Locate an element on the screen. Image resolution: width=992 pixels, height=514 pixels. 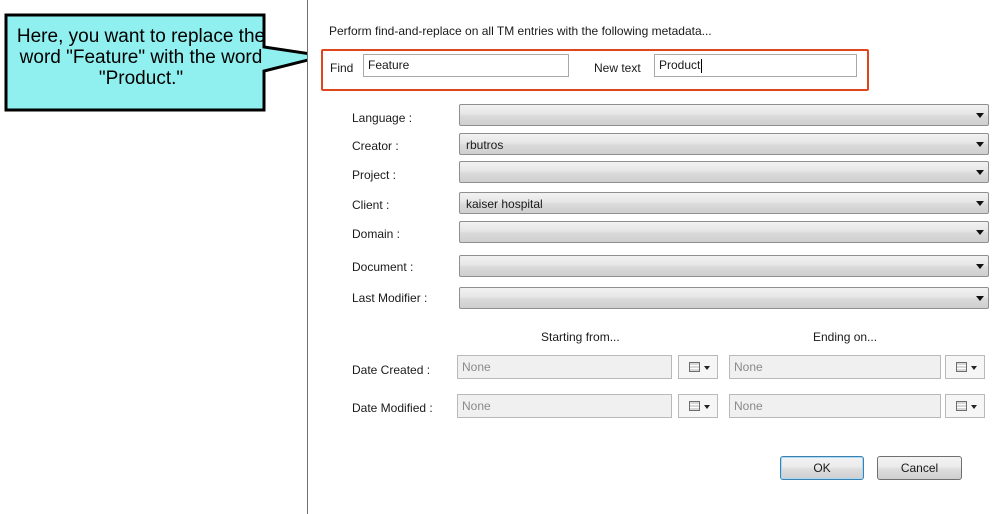
new-text-input: Product is located at coordinates (755, 65).